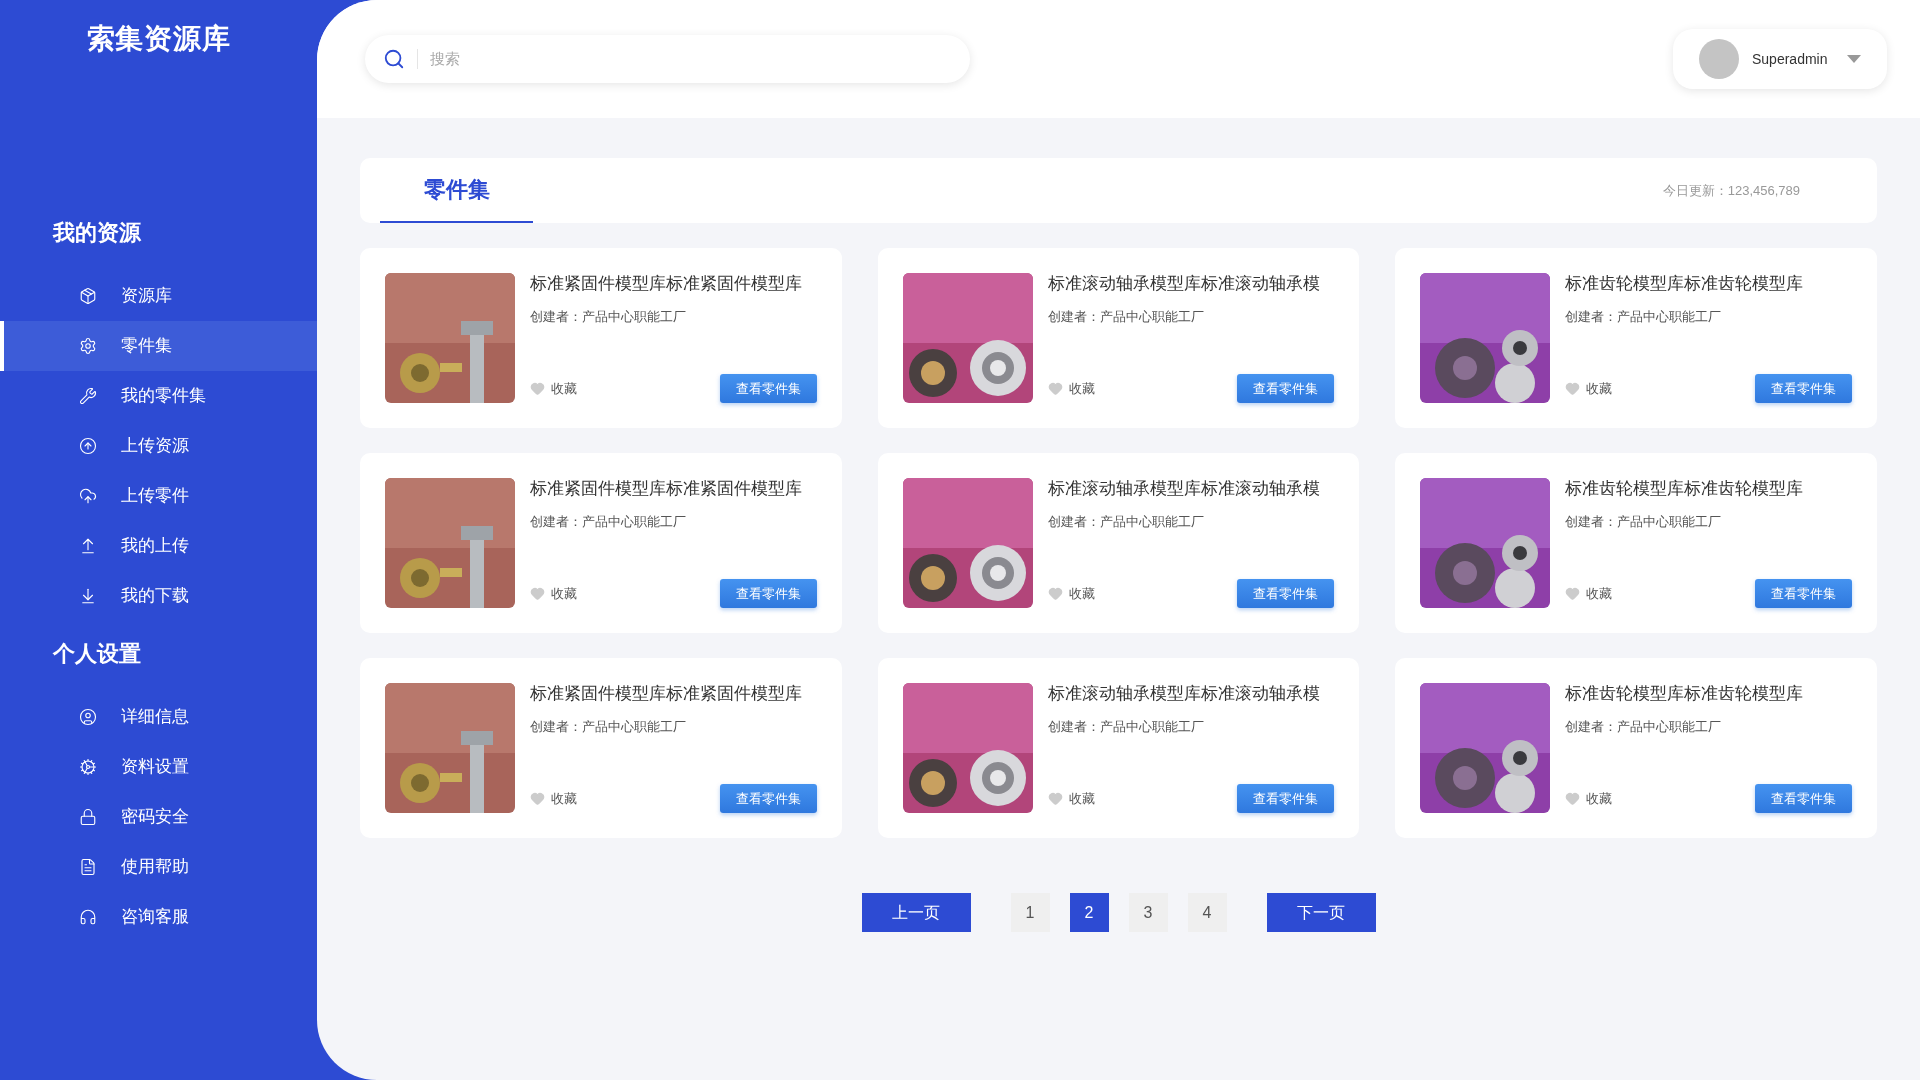 This screenshot has height=1080, width=1920. I want to click on arrow-up-icon, so click(88, 546).